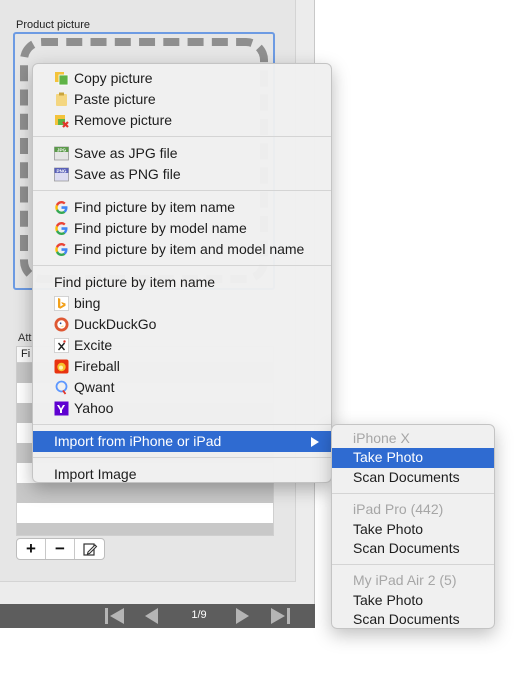 This screenshot has width=531, height=673. Describe the element at coordinates (115, 99) in the screenshot. I see `menu-item-label: Paste picture` at that location.